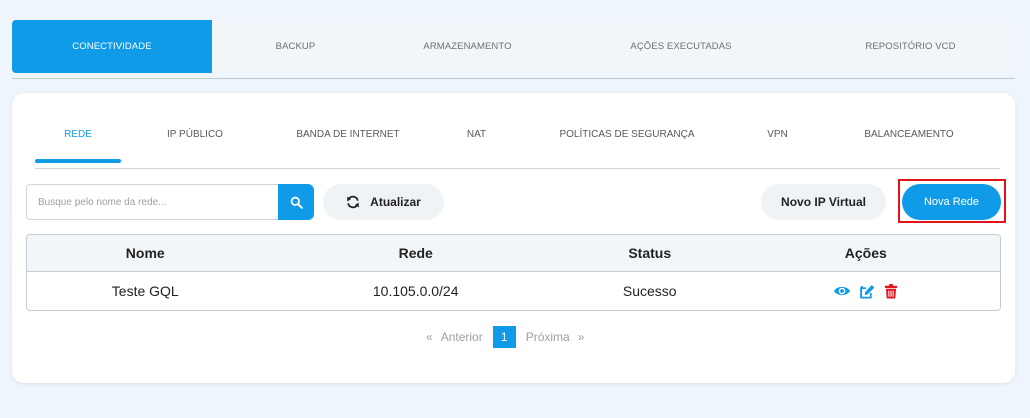  What do you see at coordinates (145, 253) in the screenshot?
I see `header-nome: Nome` at bounding box center [145, 253].